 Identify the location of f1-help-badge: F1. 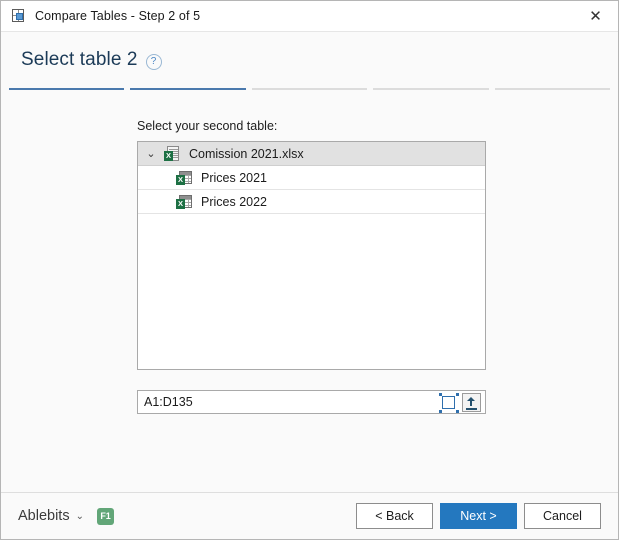
(105, 516).